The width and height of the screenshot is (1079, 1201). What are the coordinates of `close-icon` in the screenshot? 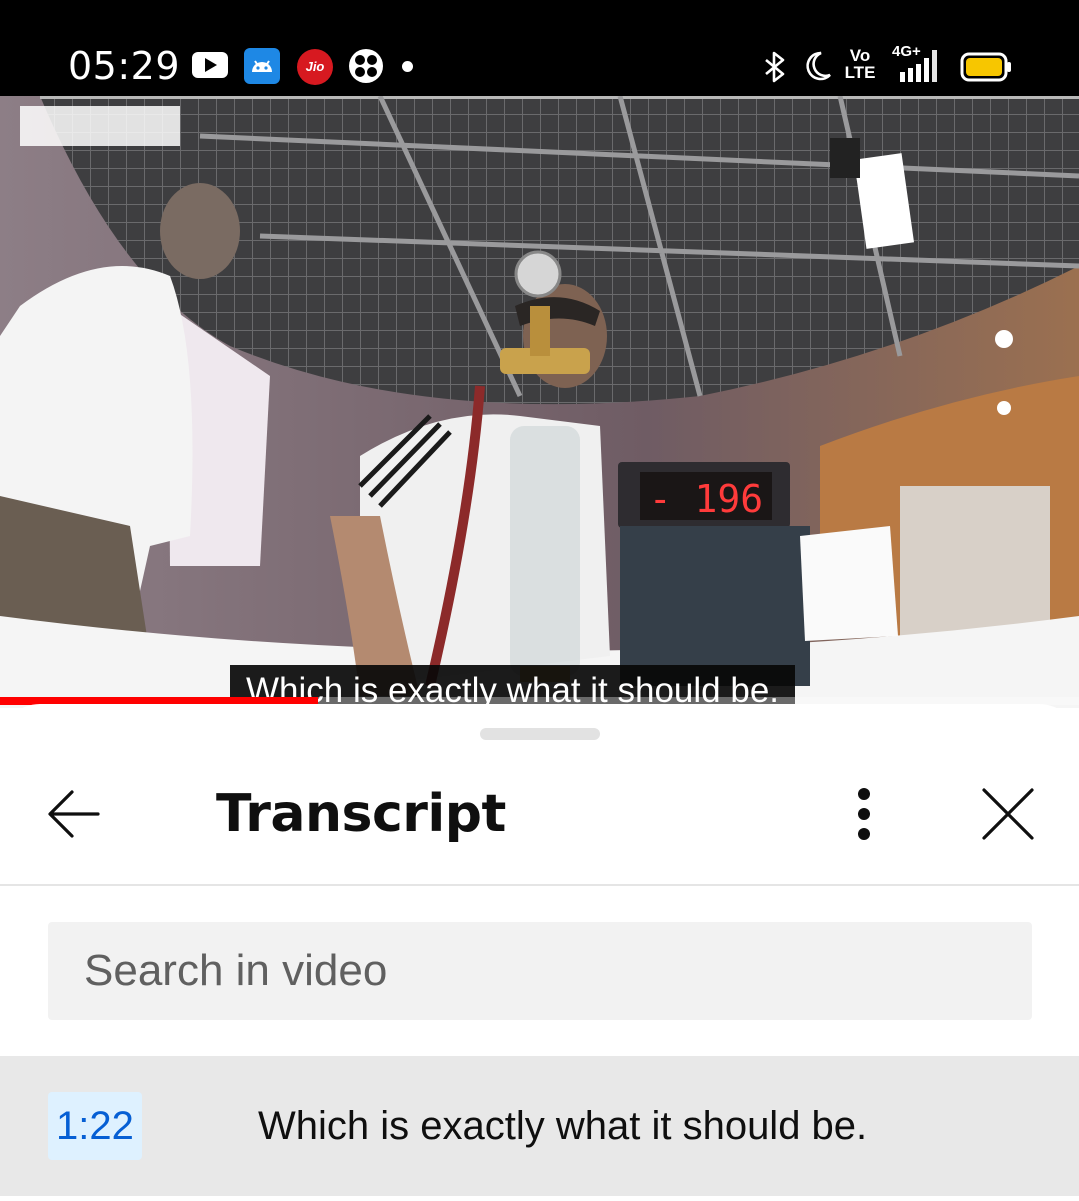 It's located at (1008, 814).